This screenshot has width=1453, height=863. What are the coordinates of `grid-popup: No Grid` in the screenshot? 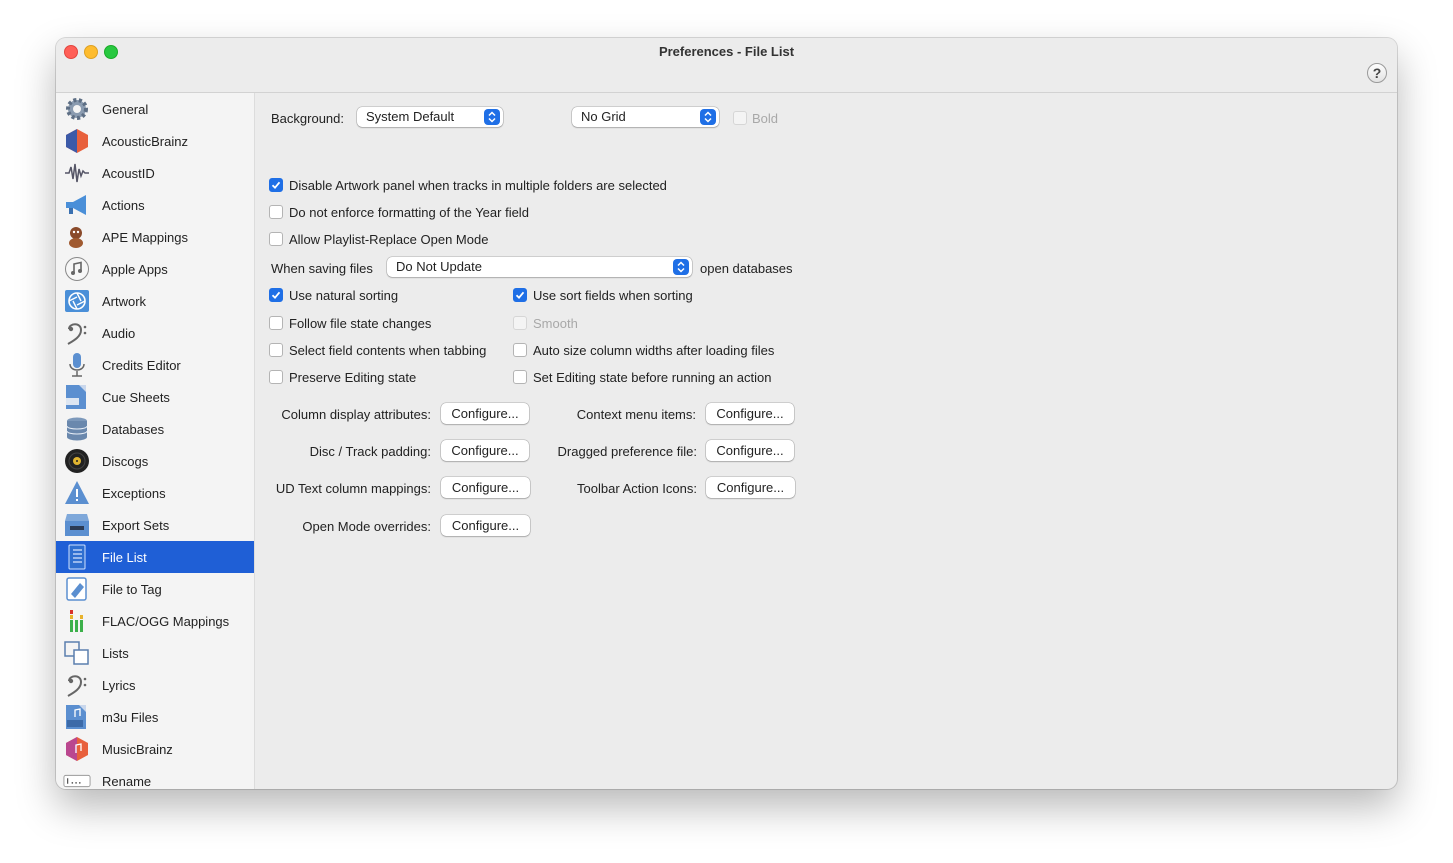 It's located at (645, 117).